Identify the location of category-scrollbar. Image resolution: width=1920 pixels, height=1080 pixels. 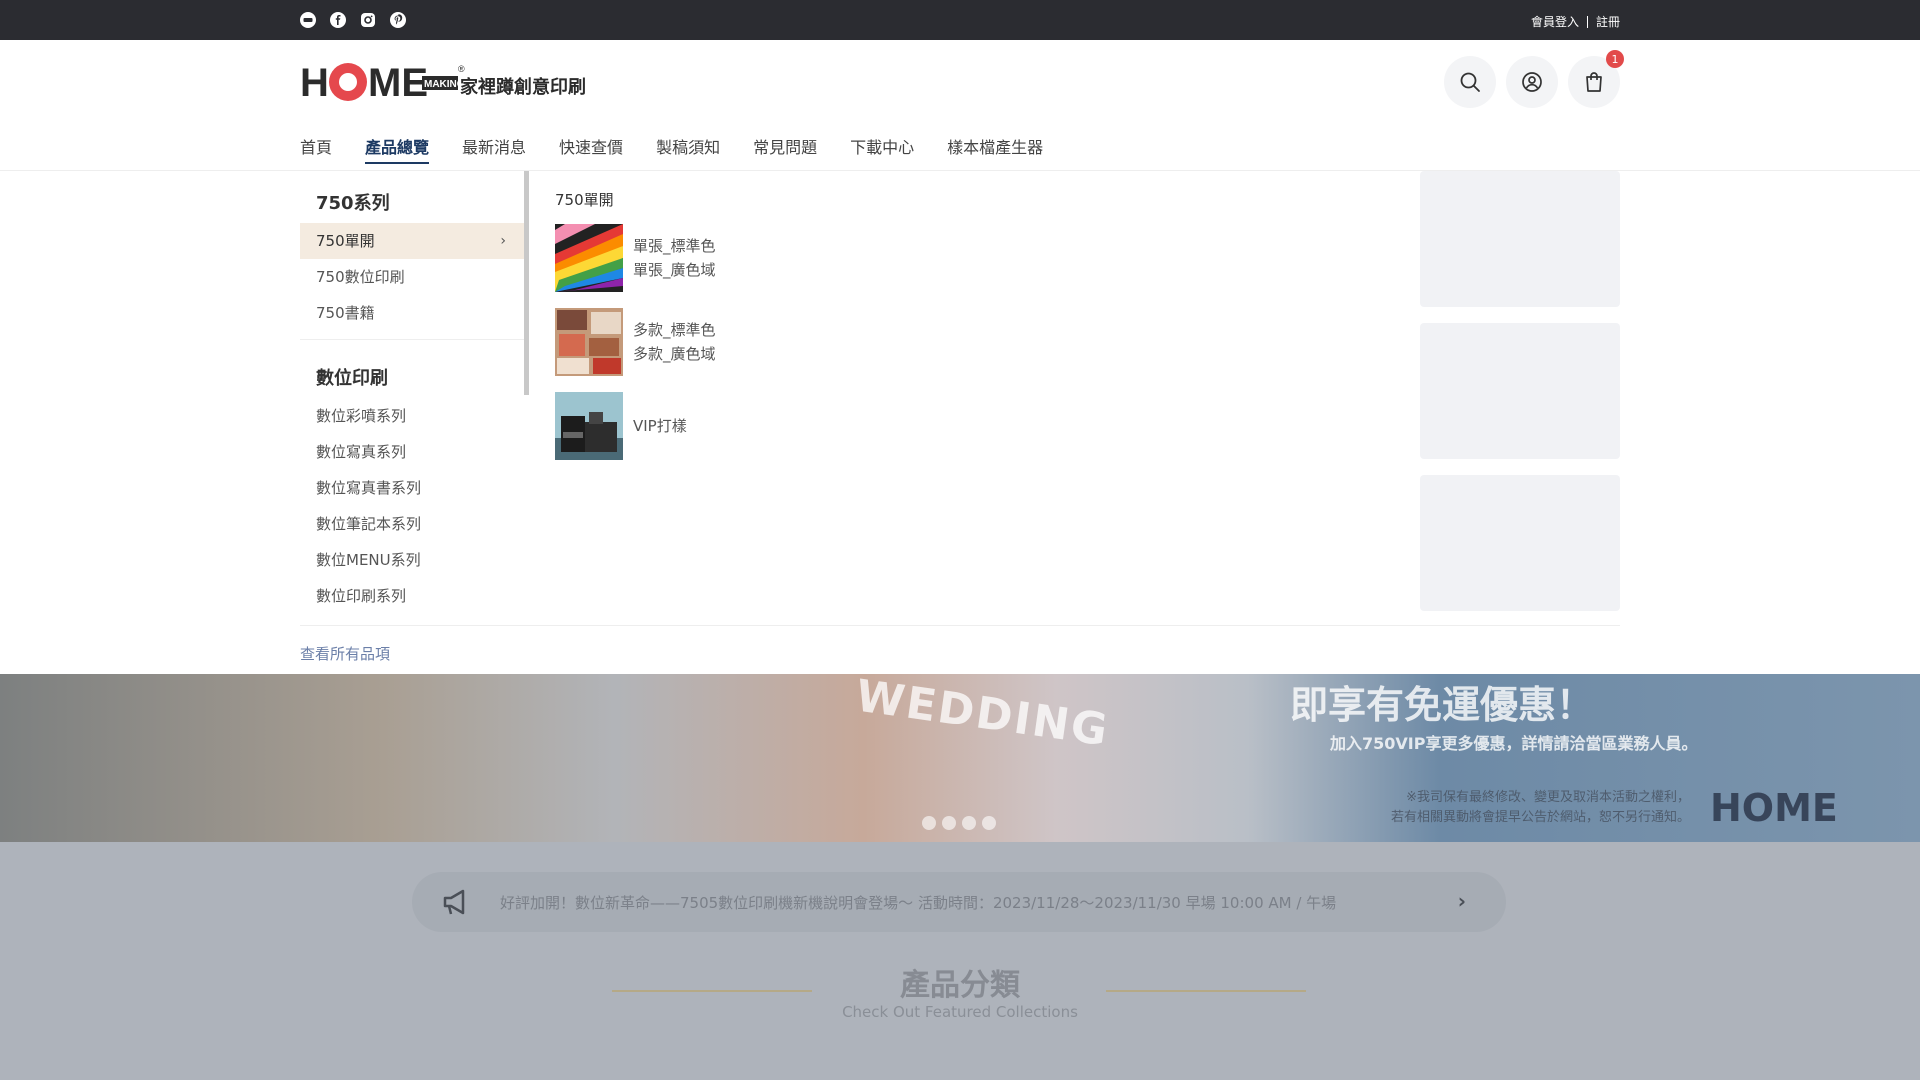
(526, 283).